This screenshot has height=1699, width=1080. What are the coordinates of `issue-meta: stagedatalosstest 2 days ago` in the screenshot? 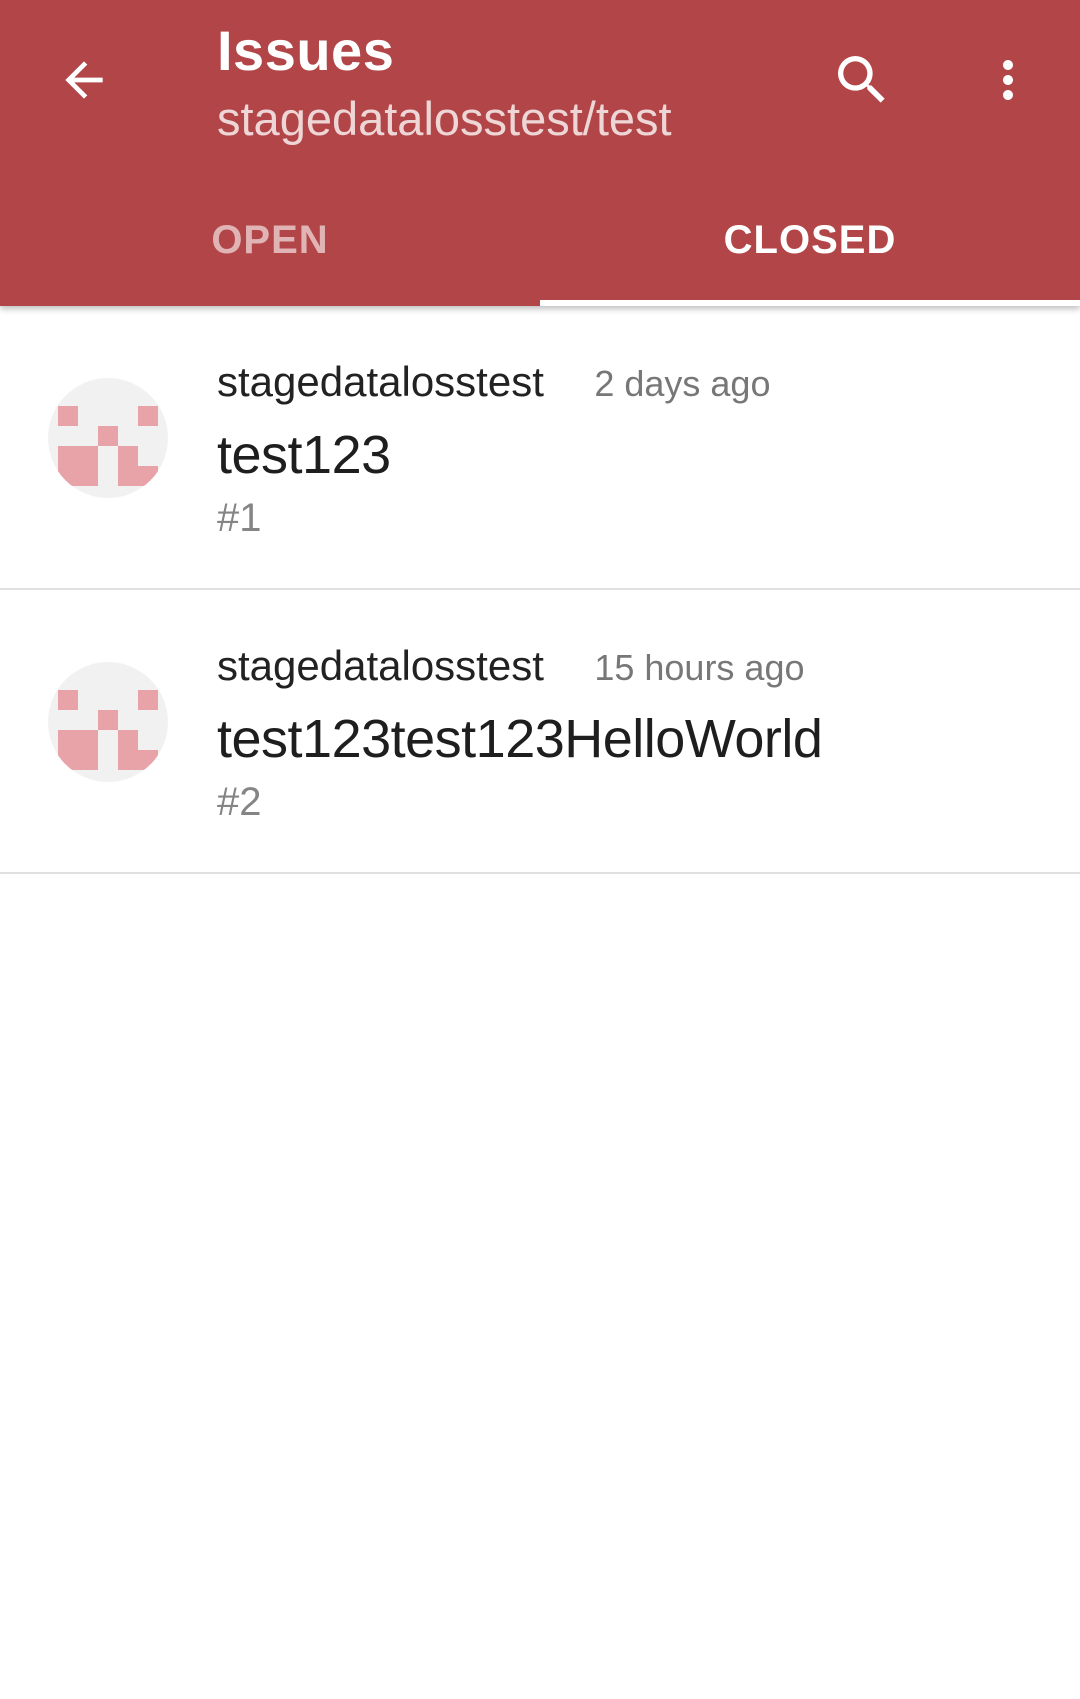 It's located at (493, 382).